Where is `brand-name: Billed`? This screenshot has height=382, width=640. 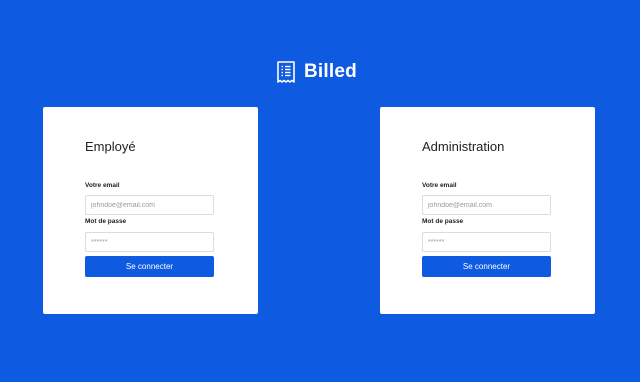
brand-name: Billed is located at coordinates (330, 71).